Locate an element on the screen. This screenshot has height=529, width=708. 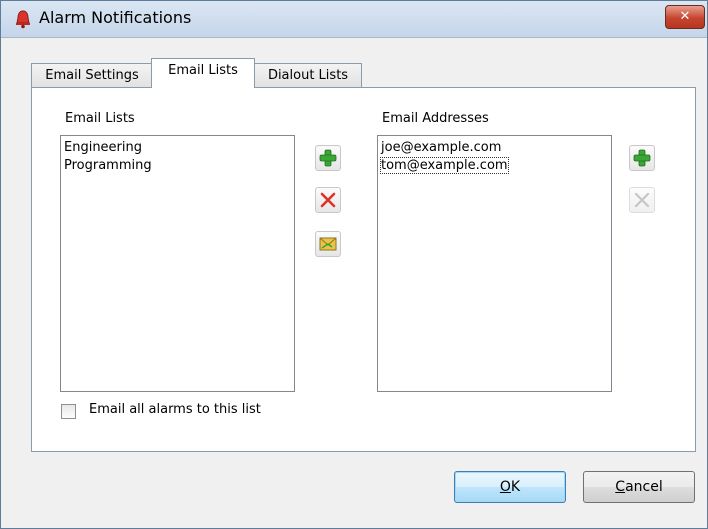
ok-button: OK is located at coordinates (510, 487).